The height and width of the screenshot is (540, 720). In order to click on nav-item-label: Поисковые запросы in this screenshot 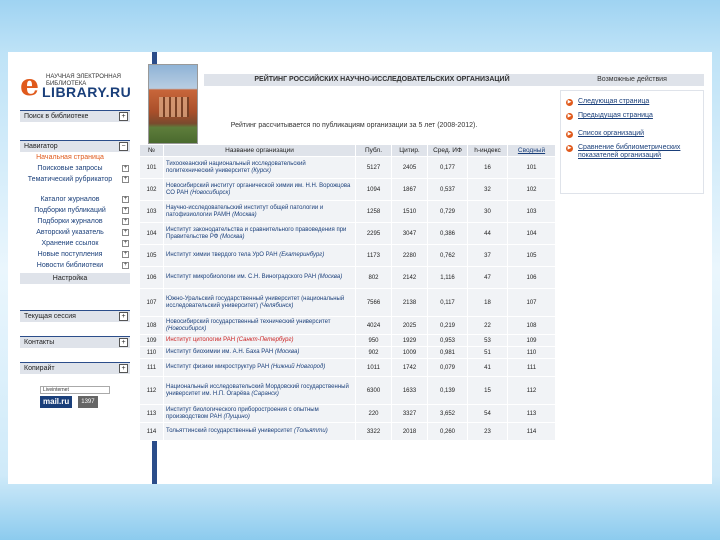, I will do `click(70, 168)`.